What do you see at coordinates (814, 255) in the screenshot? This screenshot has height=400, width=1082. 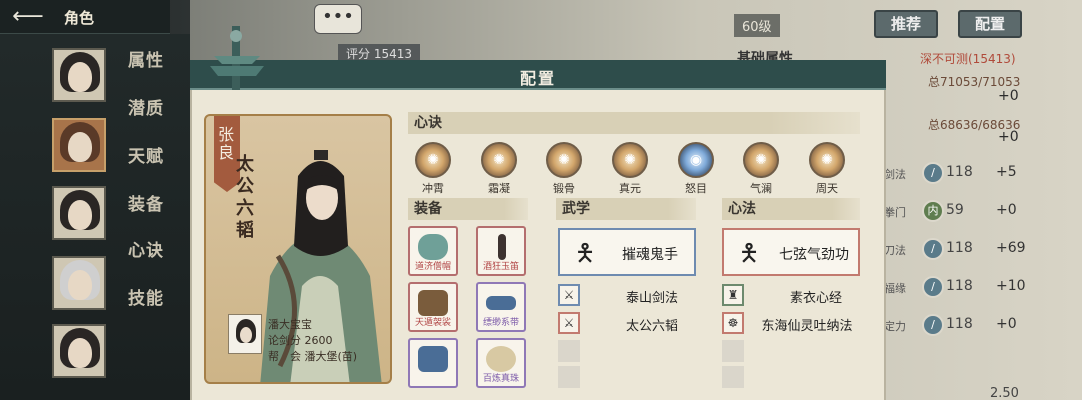 I see `xinfa-main-label: 七弦气劲功` at bounding box center [814, 255].